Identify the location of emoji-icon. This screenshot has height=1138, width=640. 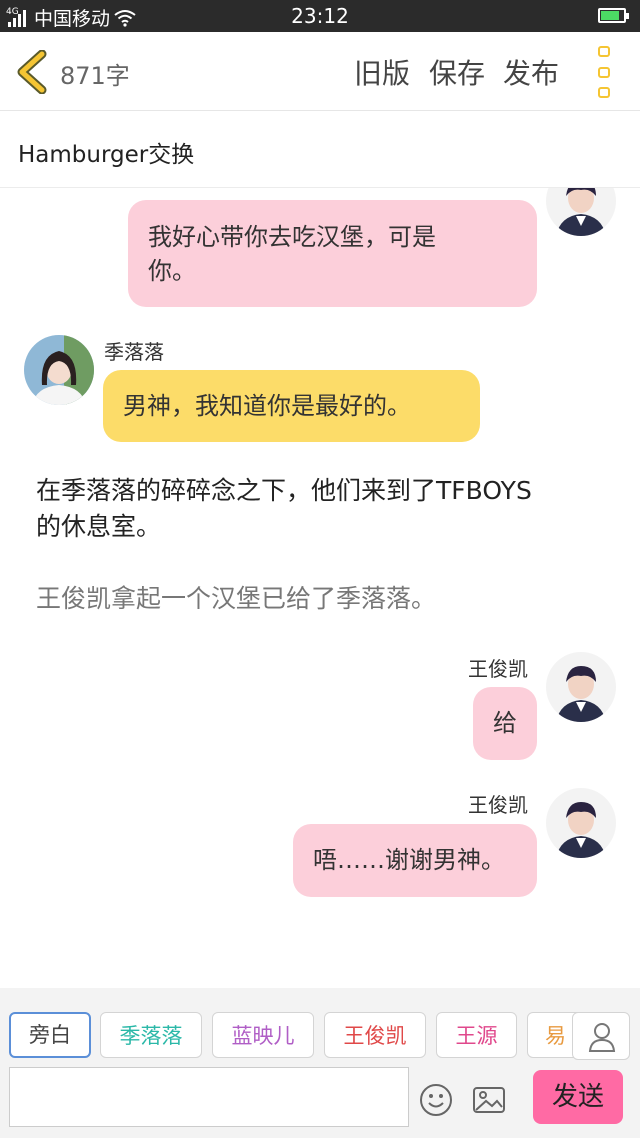
(436, 1100).